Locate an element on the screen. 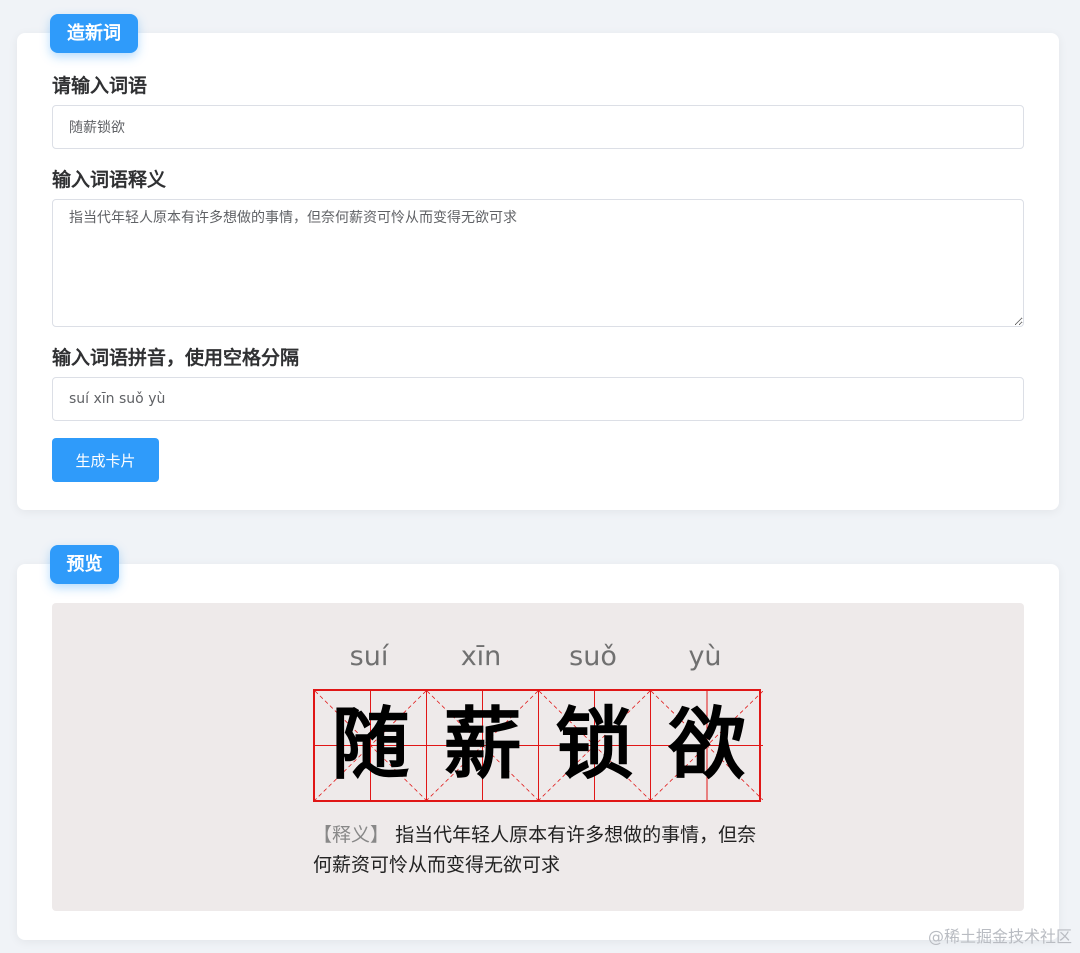 The image size is (1080, 953). word-input is located at coordinates (538, 127).